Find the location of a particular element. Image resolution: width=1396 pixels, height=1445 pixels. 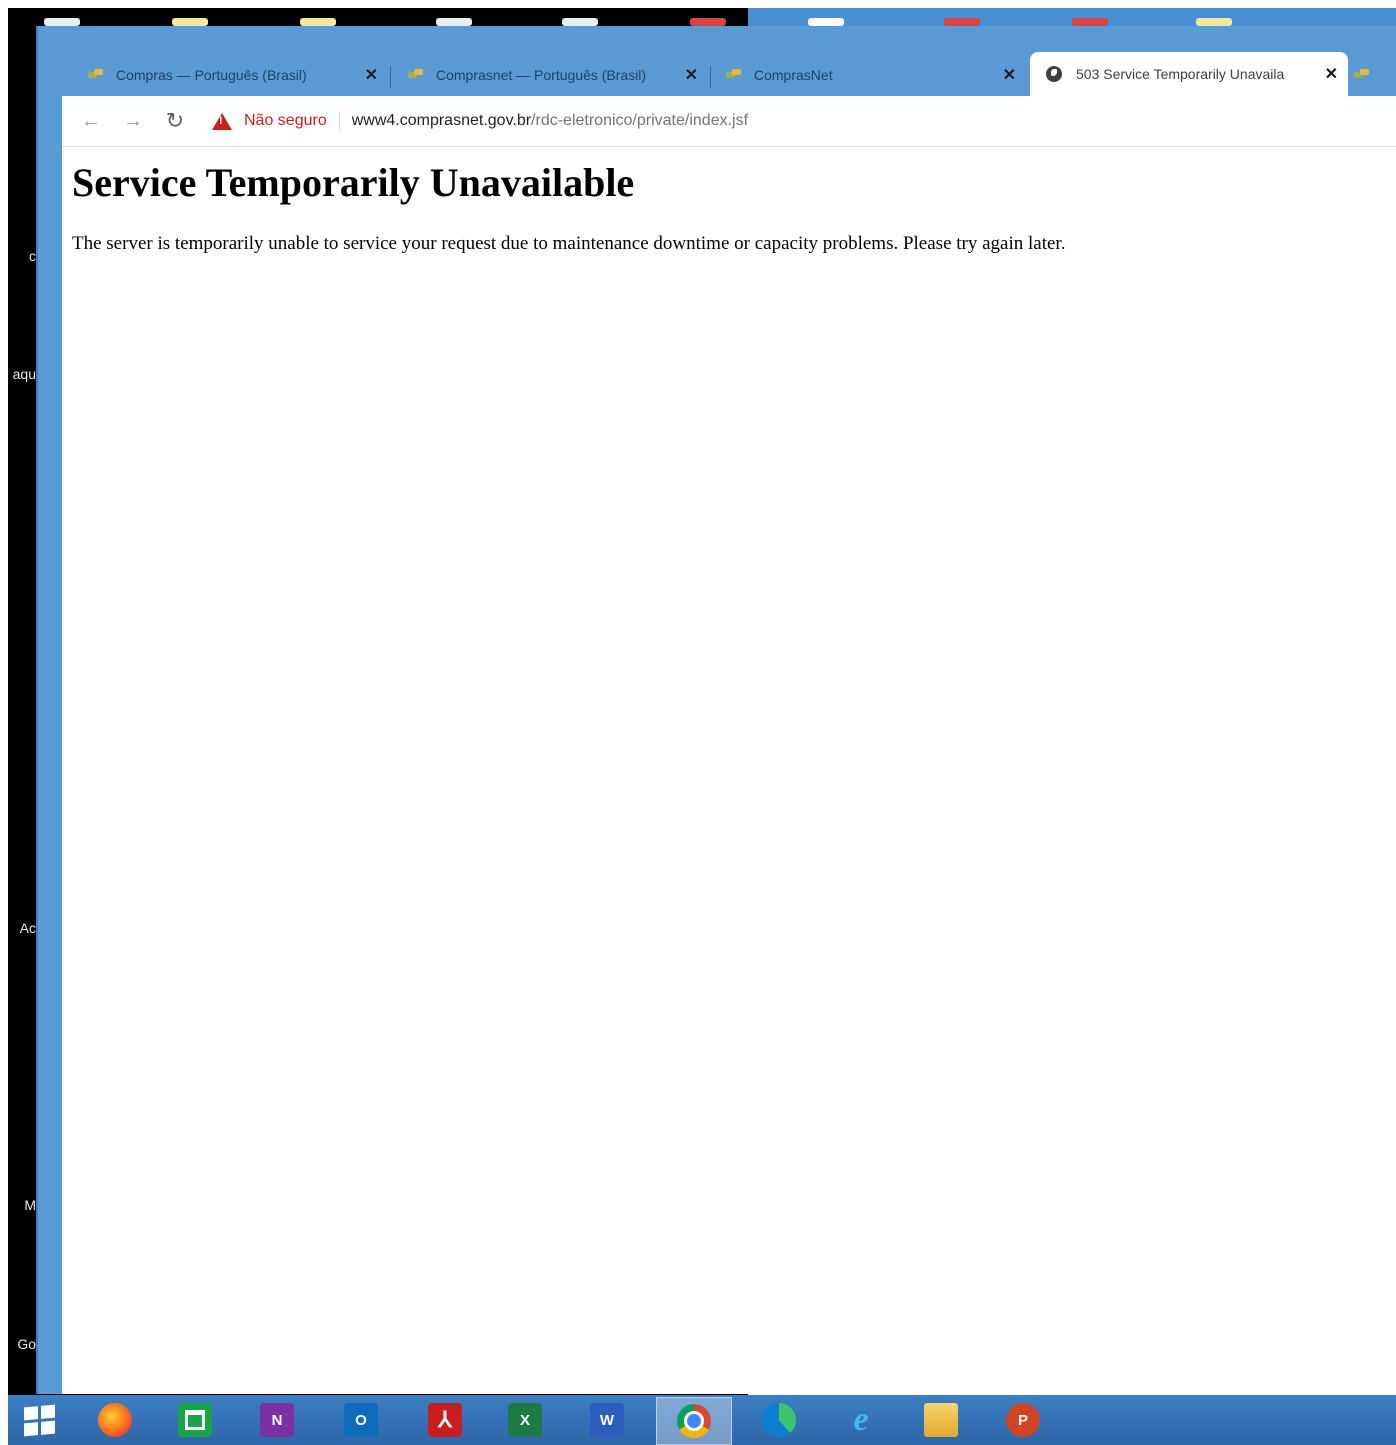

tab-comprasnet: Comprasnet — Português (Brasil) ✕ is located at coordinates (558, 75).